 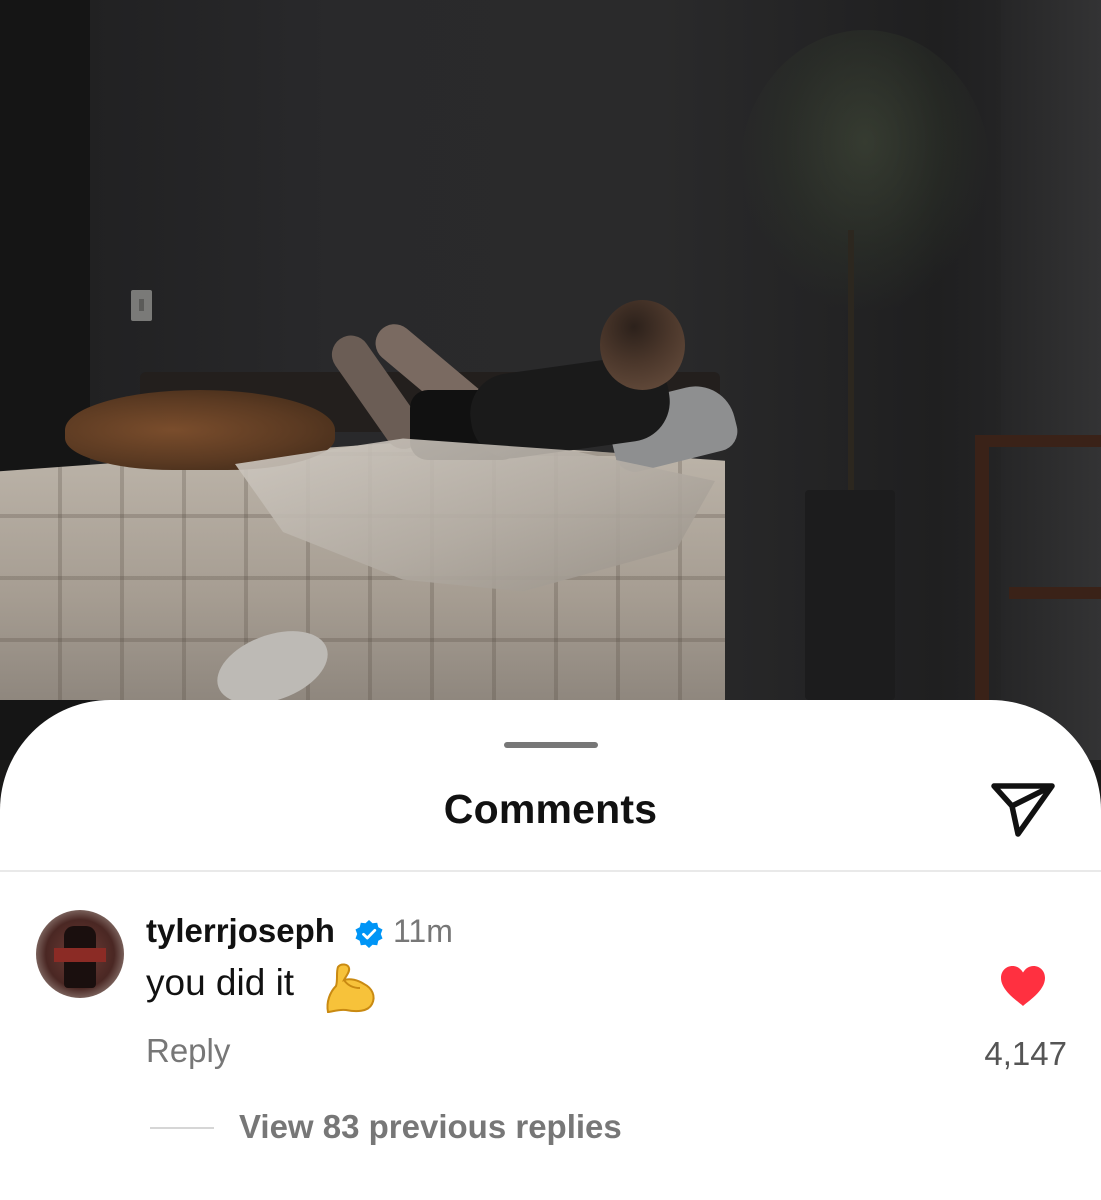 I want to click on sheet-grabber-handle, so click(x=551, y=745).